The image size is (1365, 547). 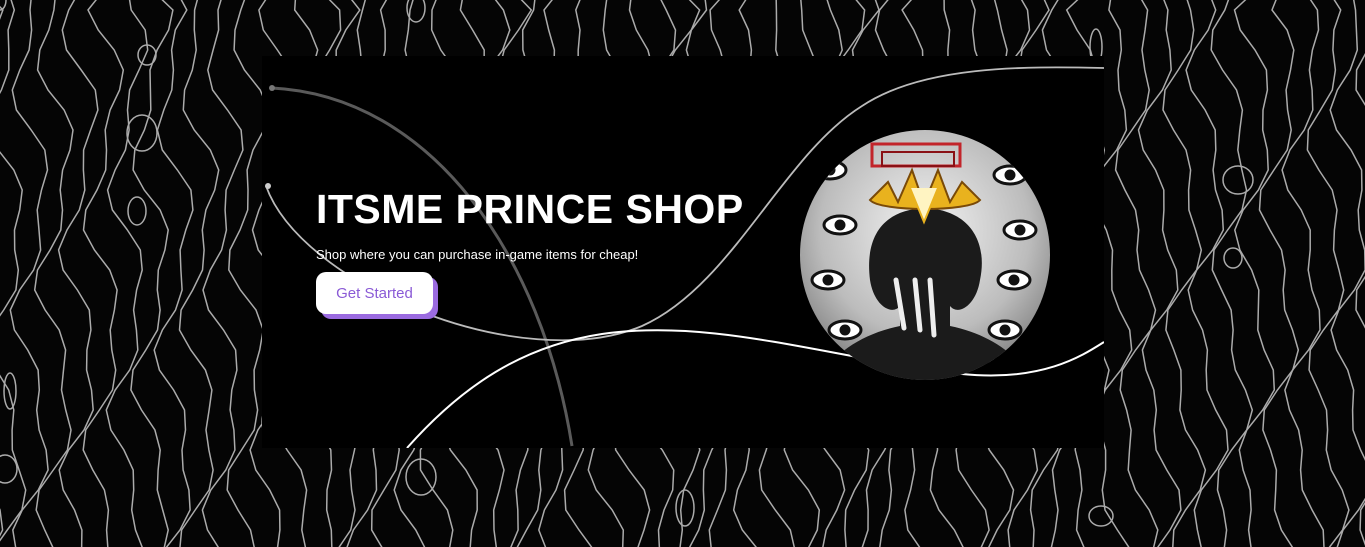 What do you see at coordinates (374, 293) in the screenshot?
I see `get-started-button: Get Started` at bounding box center [374, 293].